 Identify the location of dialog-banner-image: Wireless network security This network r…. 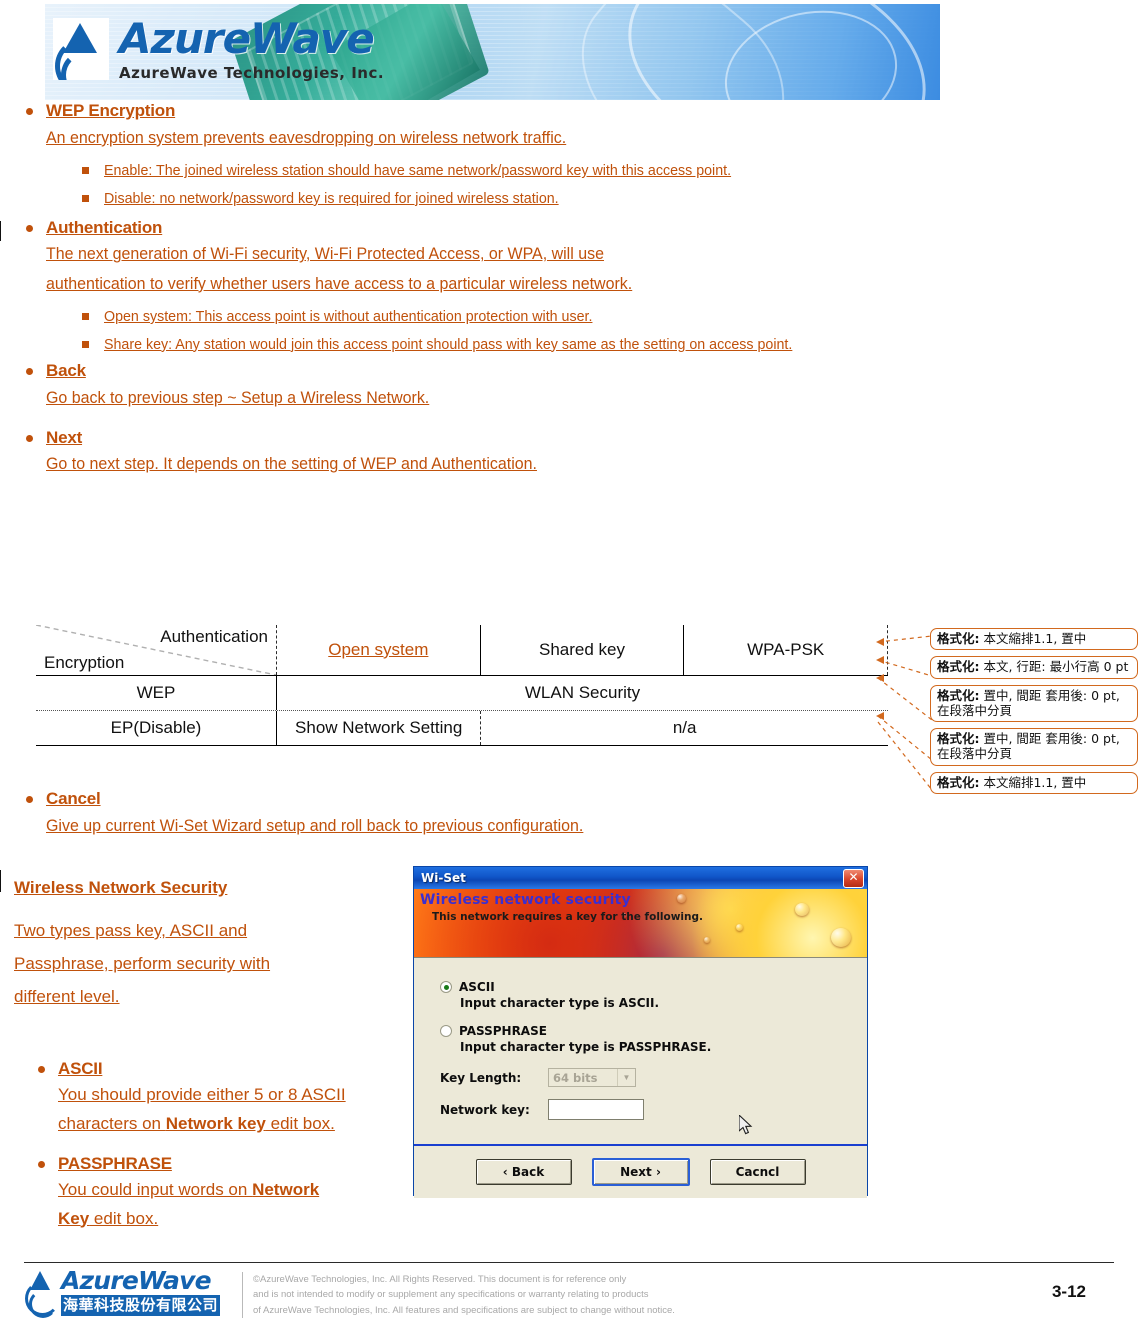
(640, 923).